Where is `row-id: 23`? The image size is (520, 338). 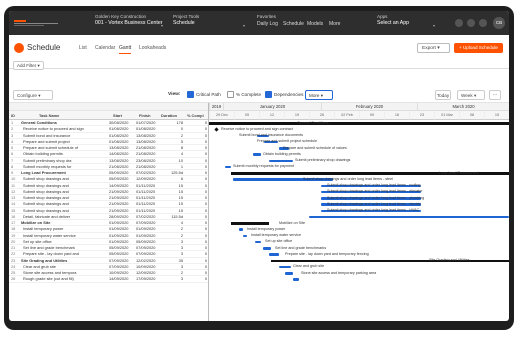
row-id: 23 is located at coordinates (13, 260).